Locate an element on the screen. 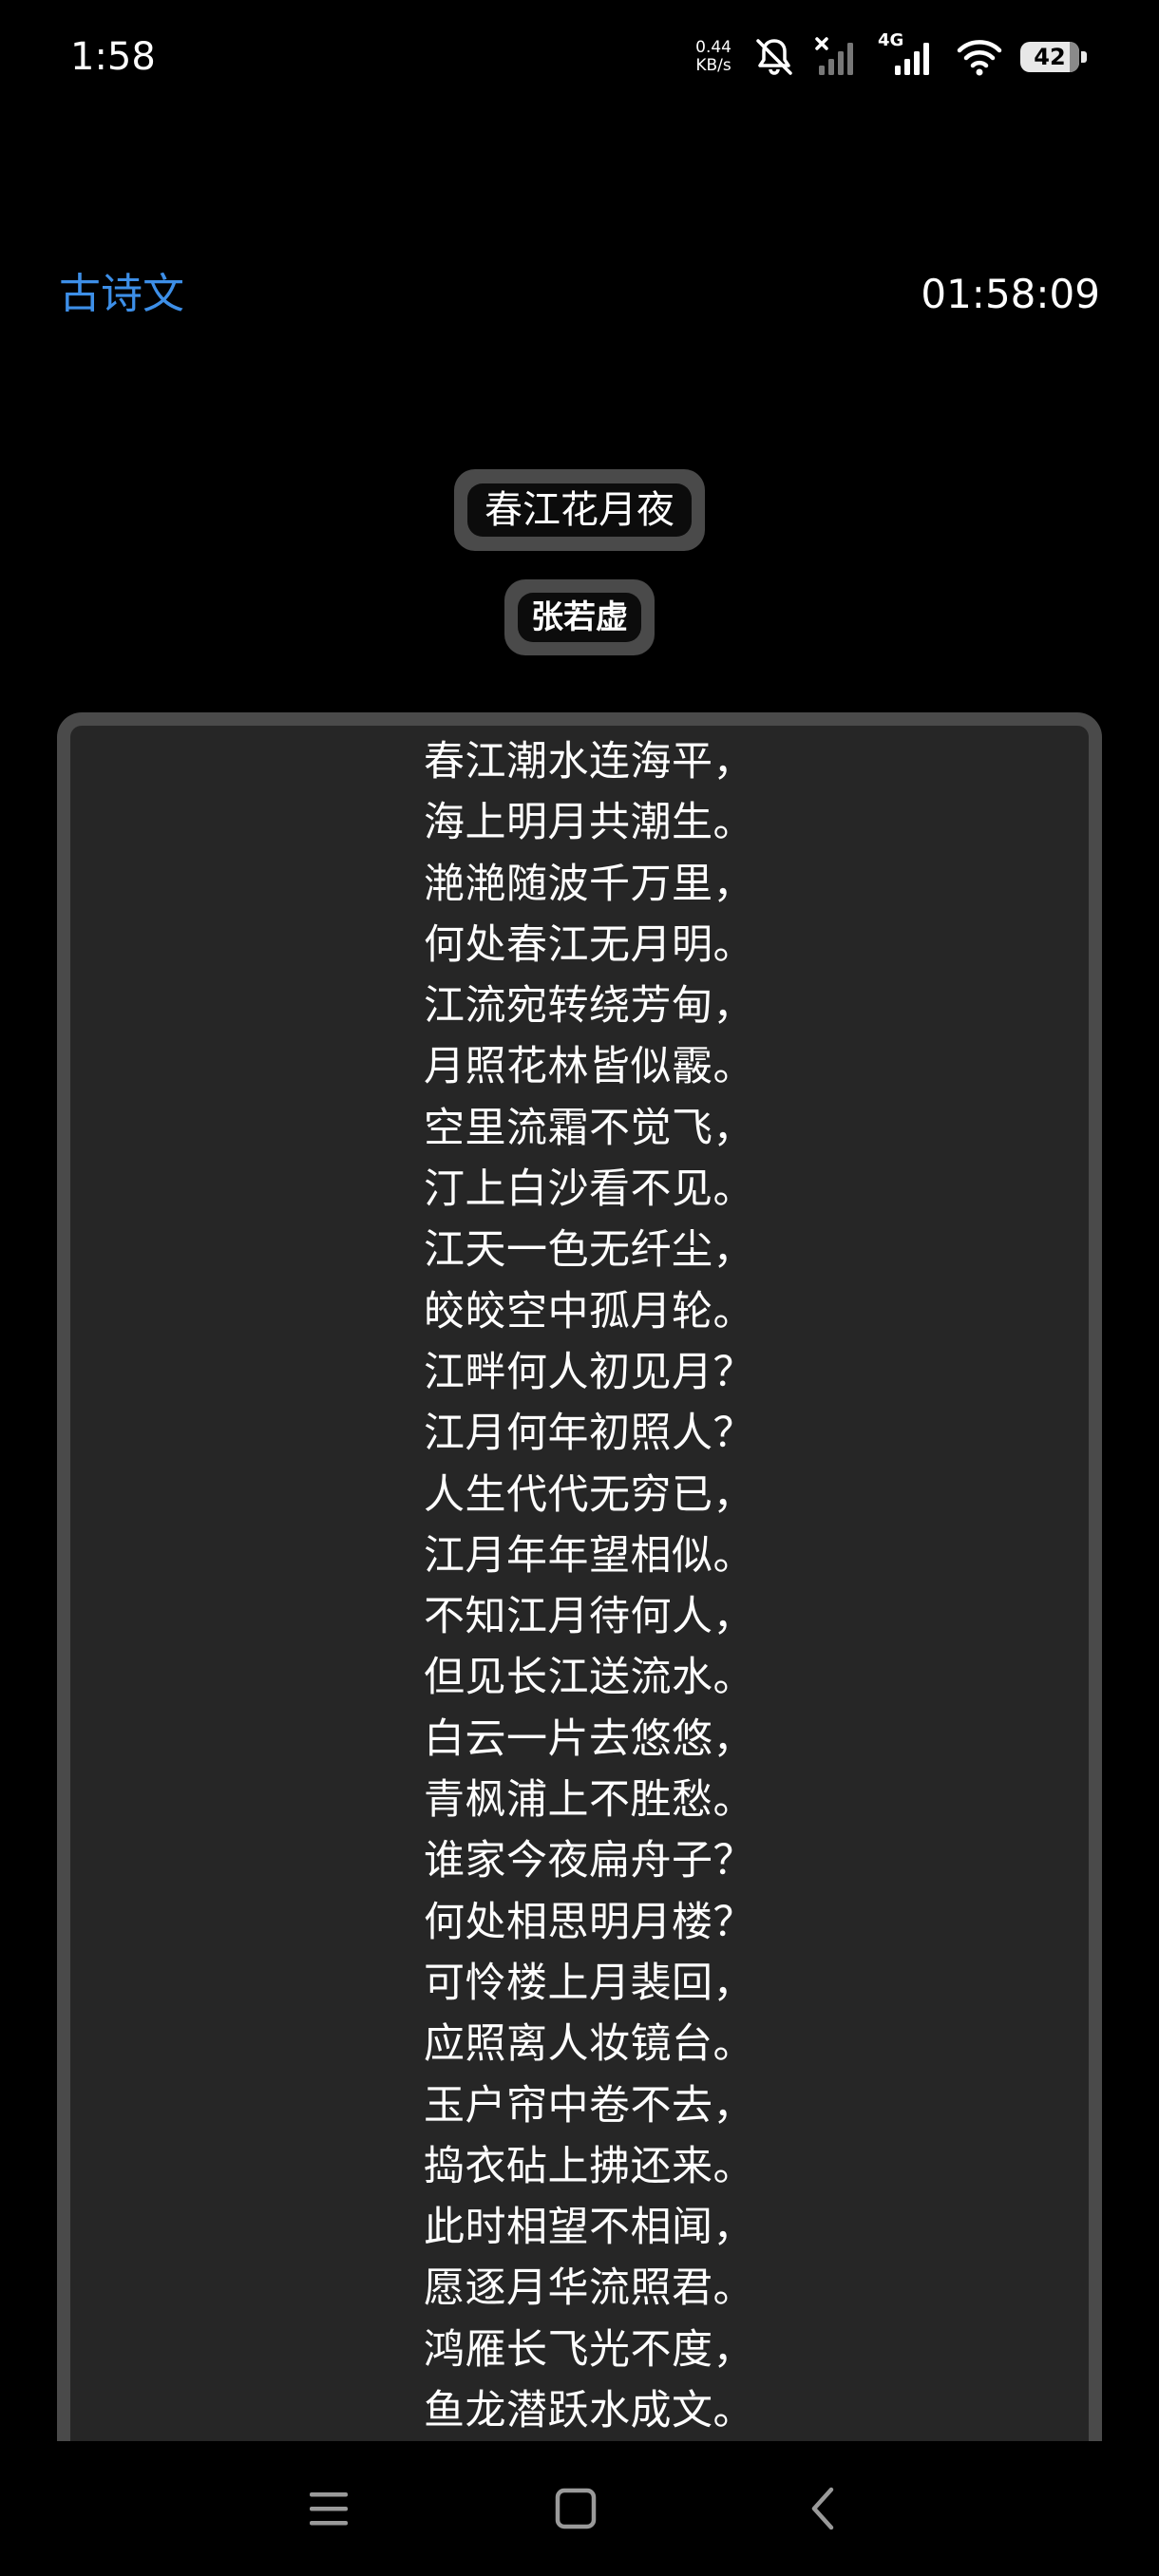  app-title: 古诗文 is located at coordinates (121, 294).